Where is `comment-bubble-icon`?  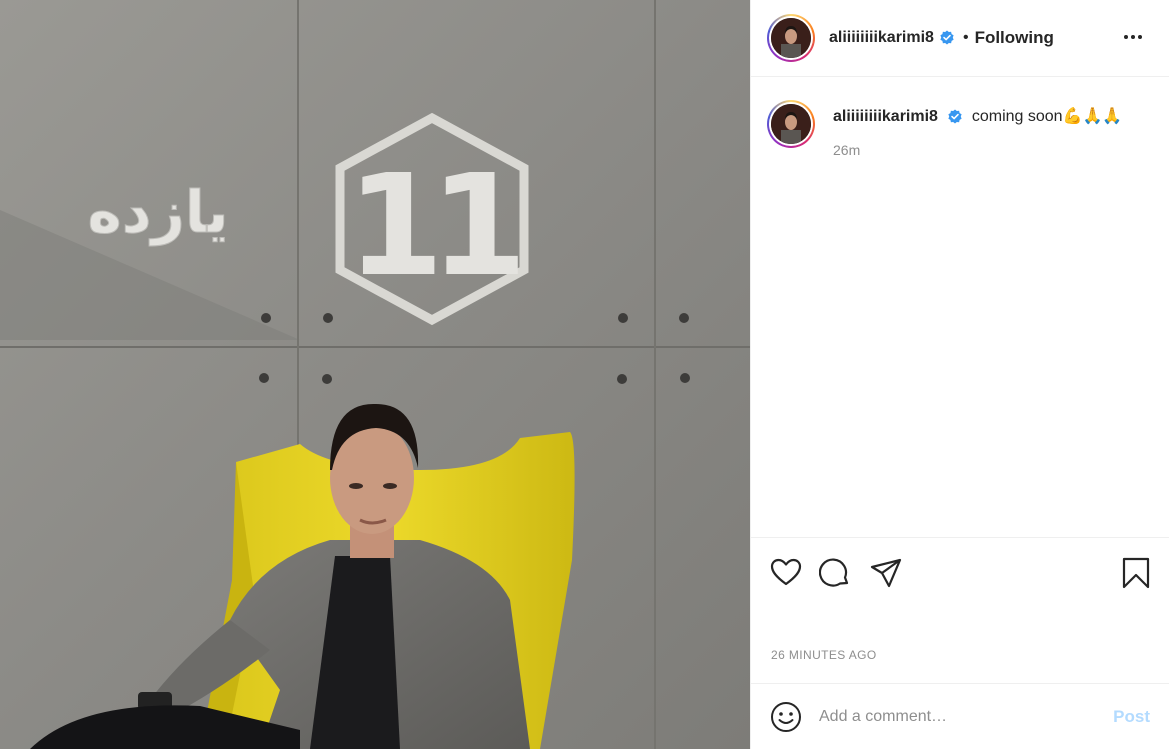
comment-bubble-icon is located at coordinates (834, 572).